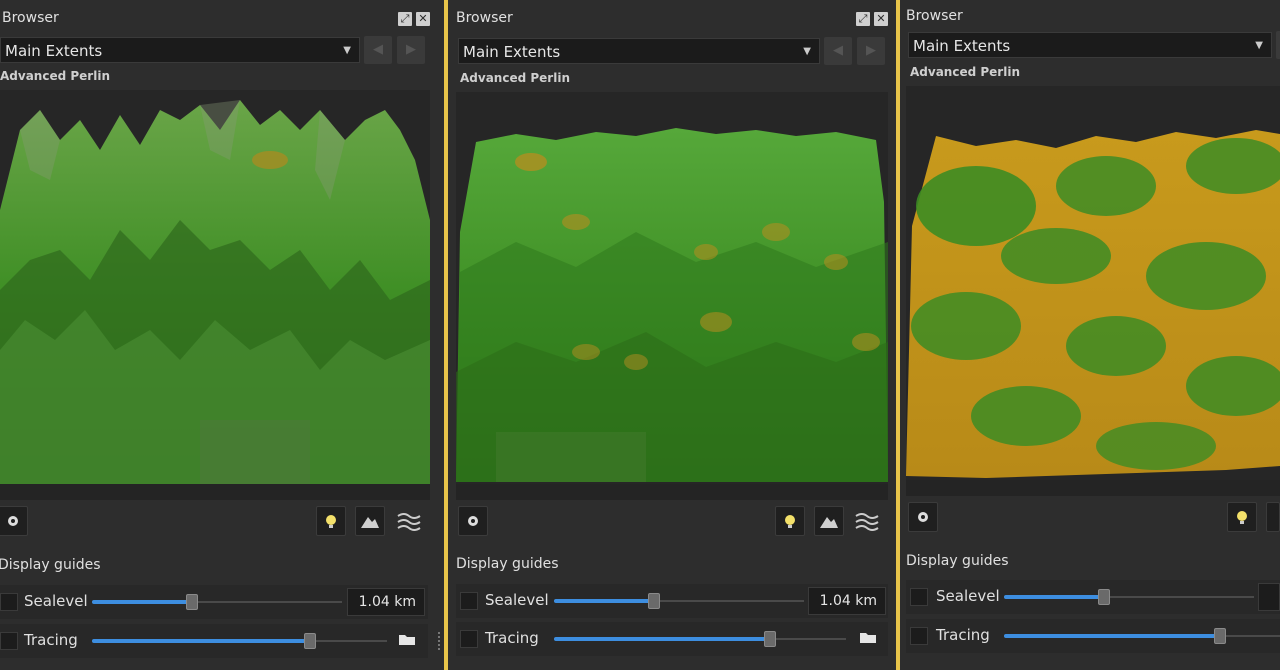 The image size is (1280, 670). What do you see at coordinates (440, 641) in the screenshot?
I see `splitter-grip` at bounding box center [440, 641].